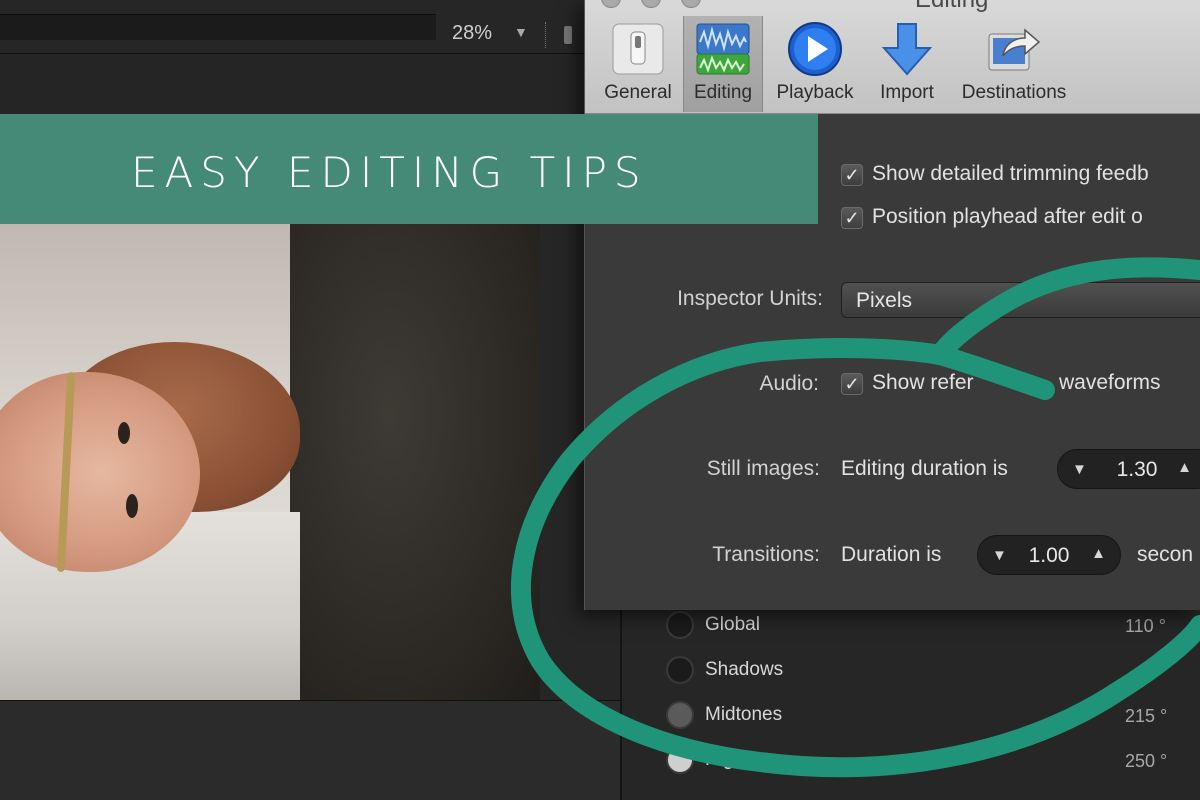 The height and width of the screenshot is (800, 1200). I want to click on preferences-toolbar: Editing General Editing, so click(892, 57).